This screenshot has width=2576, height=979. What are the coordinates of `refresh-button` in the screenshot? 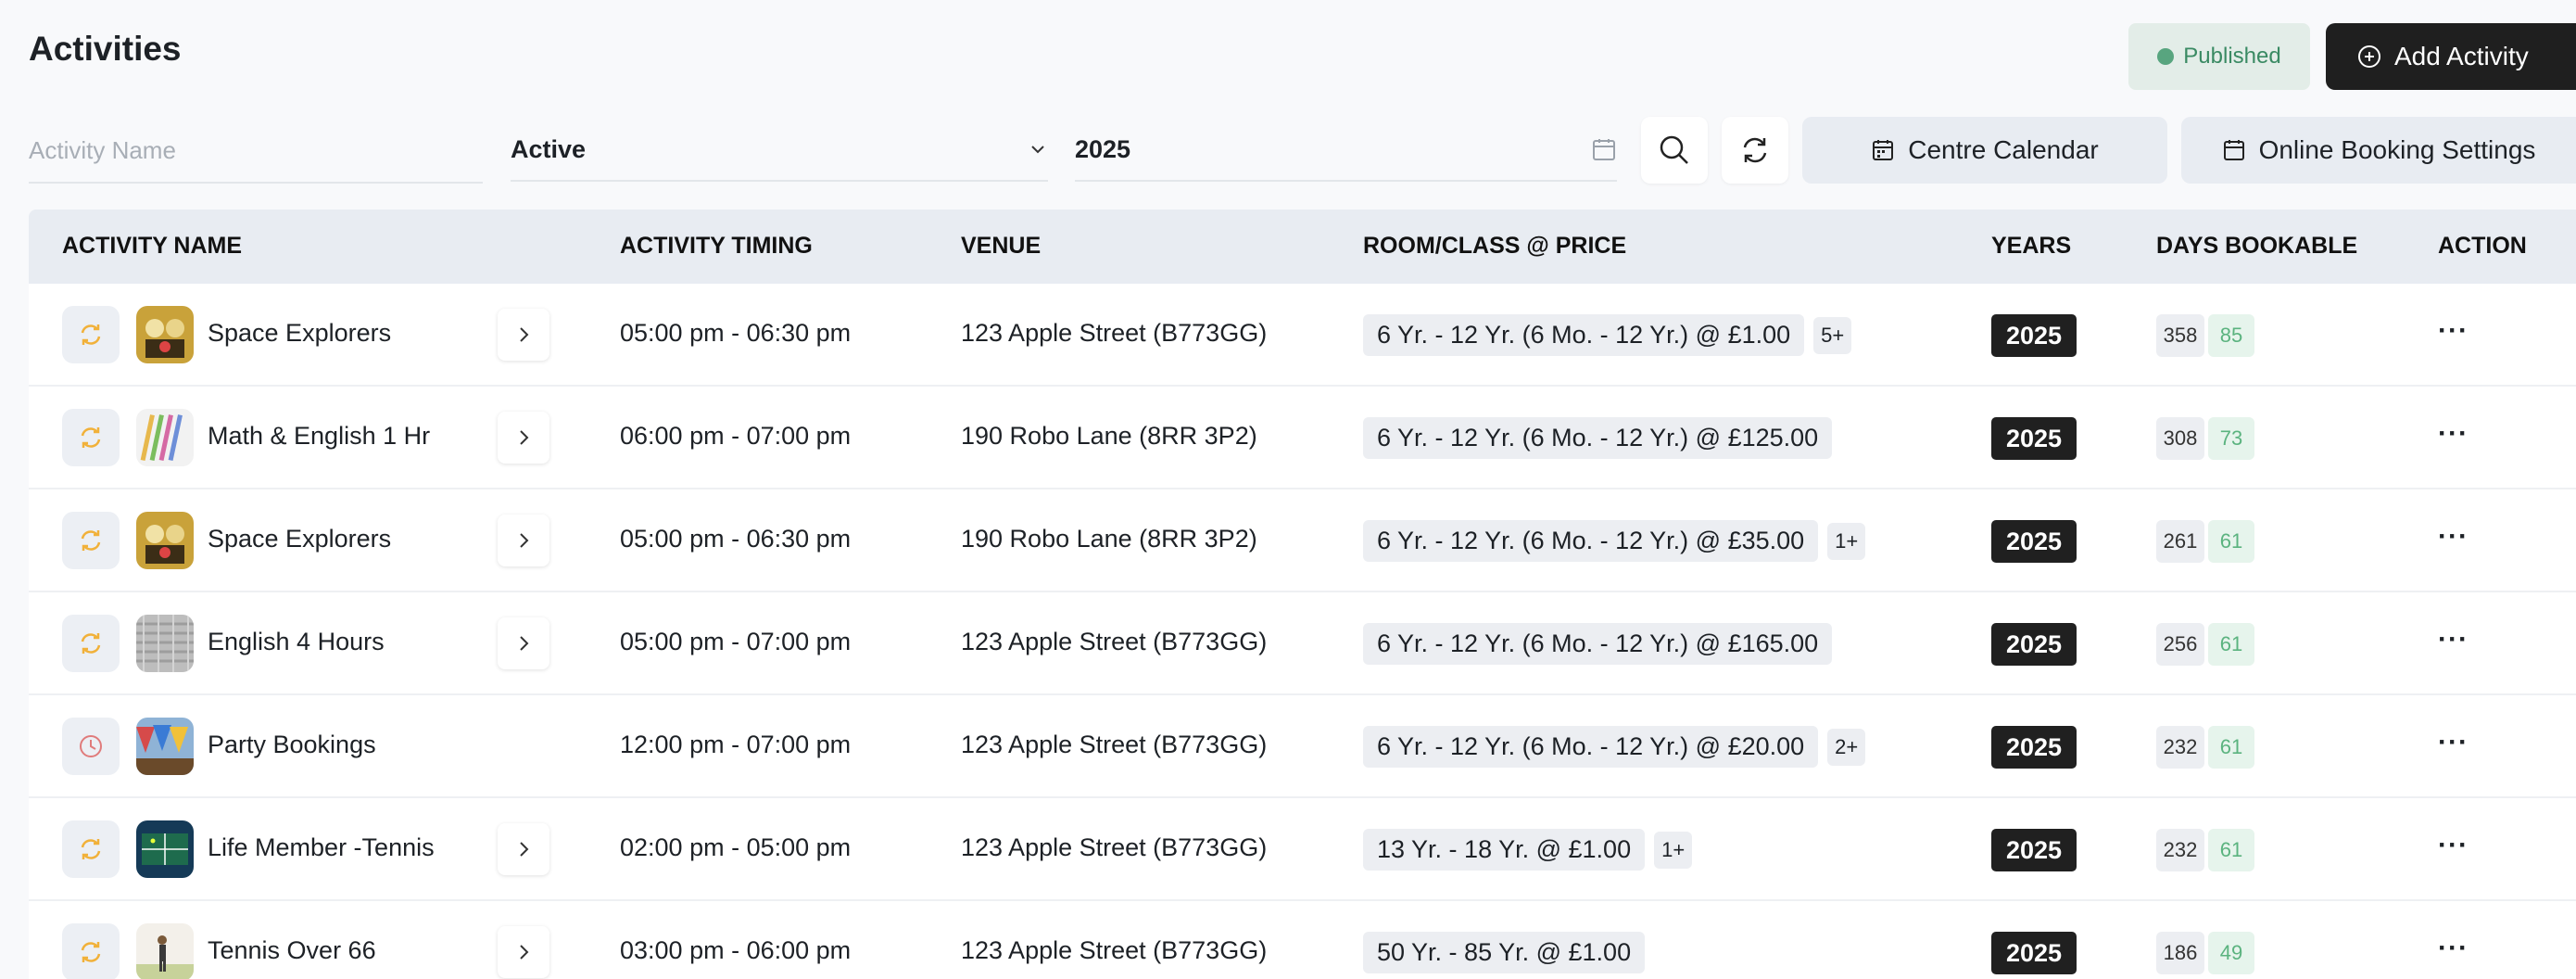 It's located at (1755, 151).